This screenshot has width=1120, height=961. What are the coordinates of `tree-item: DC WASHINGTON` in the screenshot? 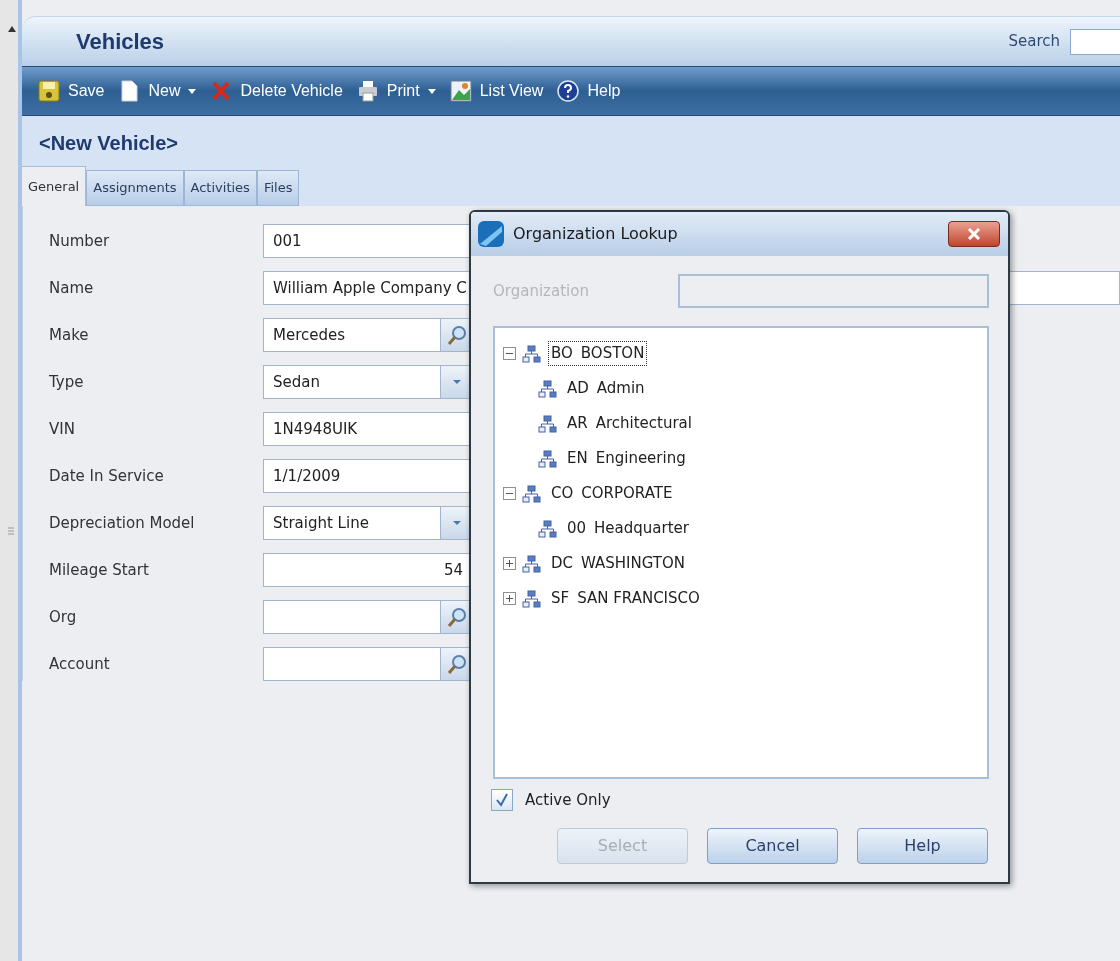 It's located at (618, 563).